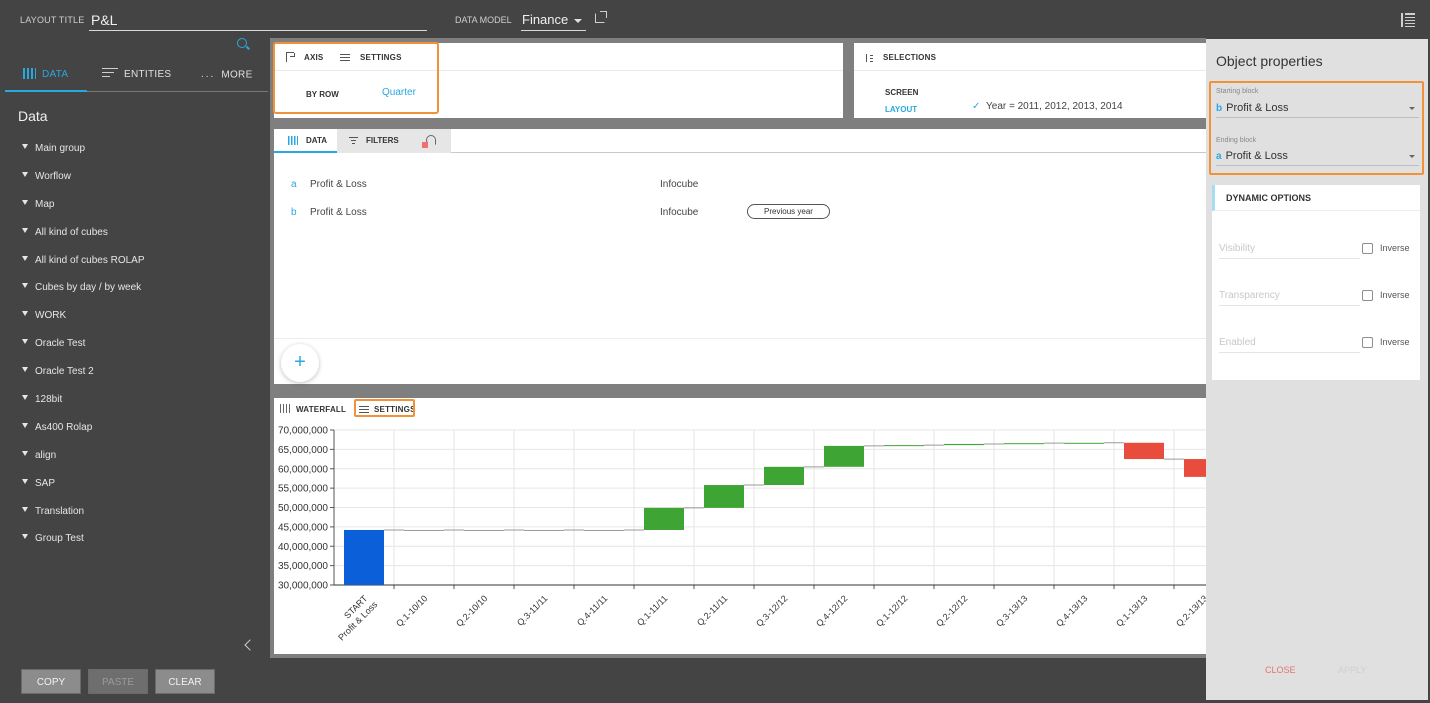 This screenshot has width=1430, height=703. Describe the element at coordinates (558, 57) in the screenshot. I see `axis-card-header: AXIS SETTINGS` at that location.